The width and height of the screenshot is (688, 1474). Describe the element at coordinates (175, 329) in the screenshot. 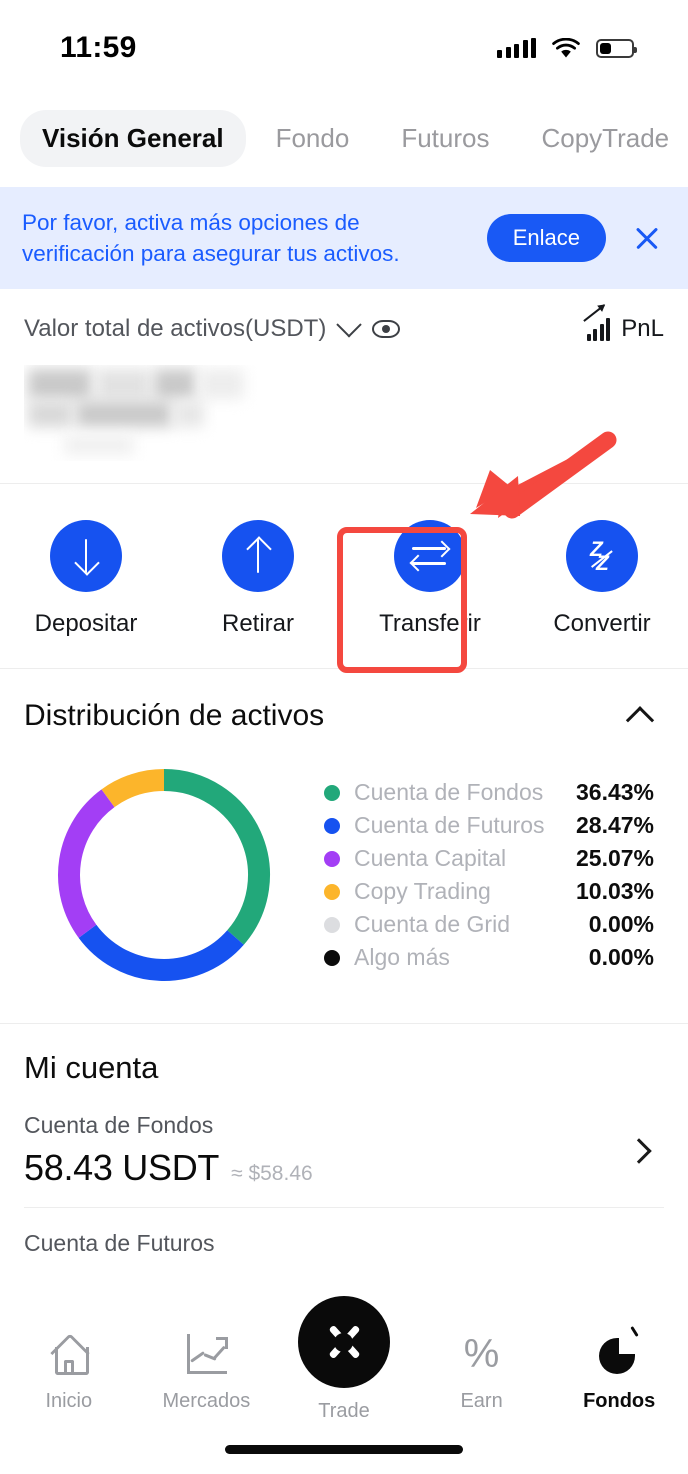

I see `total-assets-label: Valor total de activos(USDT)` at that location.